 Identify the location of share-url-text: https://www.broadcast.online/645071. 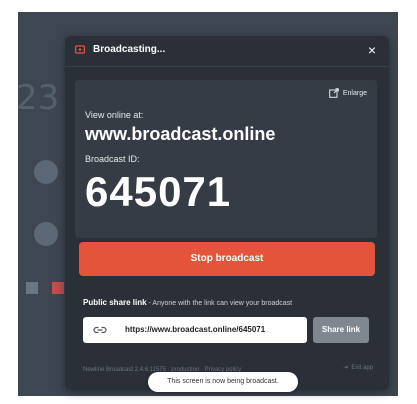
(195, 329).